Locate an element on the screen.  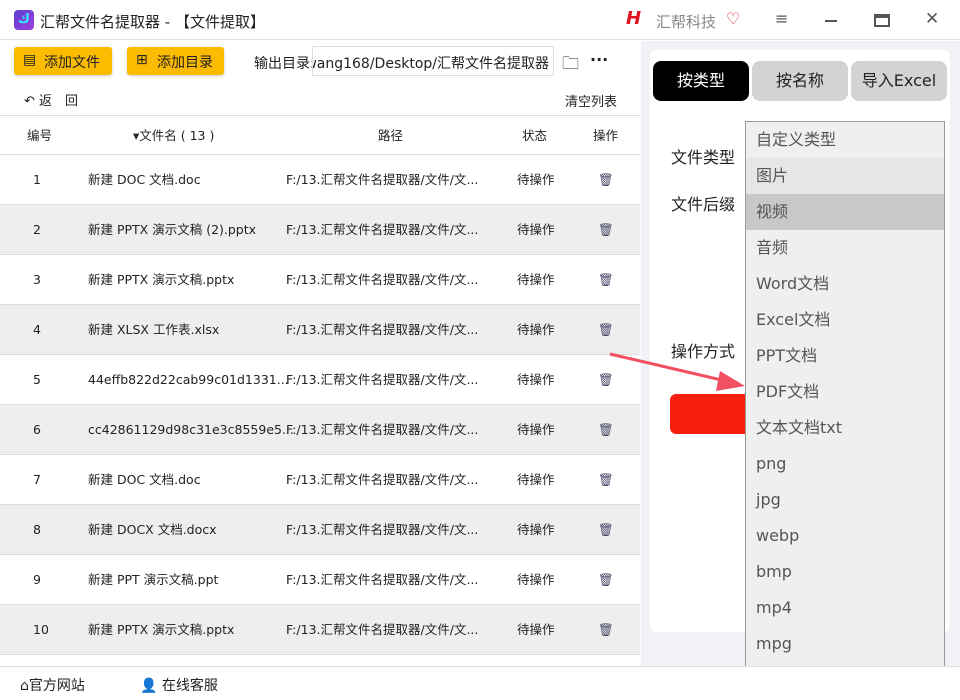
col-filename: ▾文件名 ( 13 ) is located at coordinates (173, 136).